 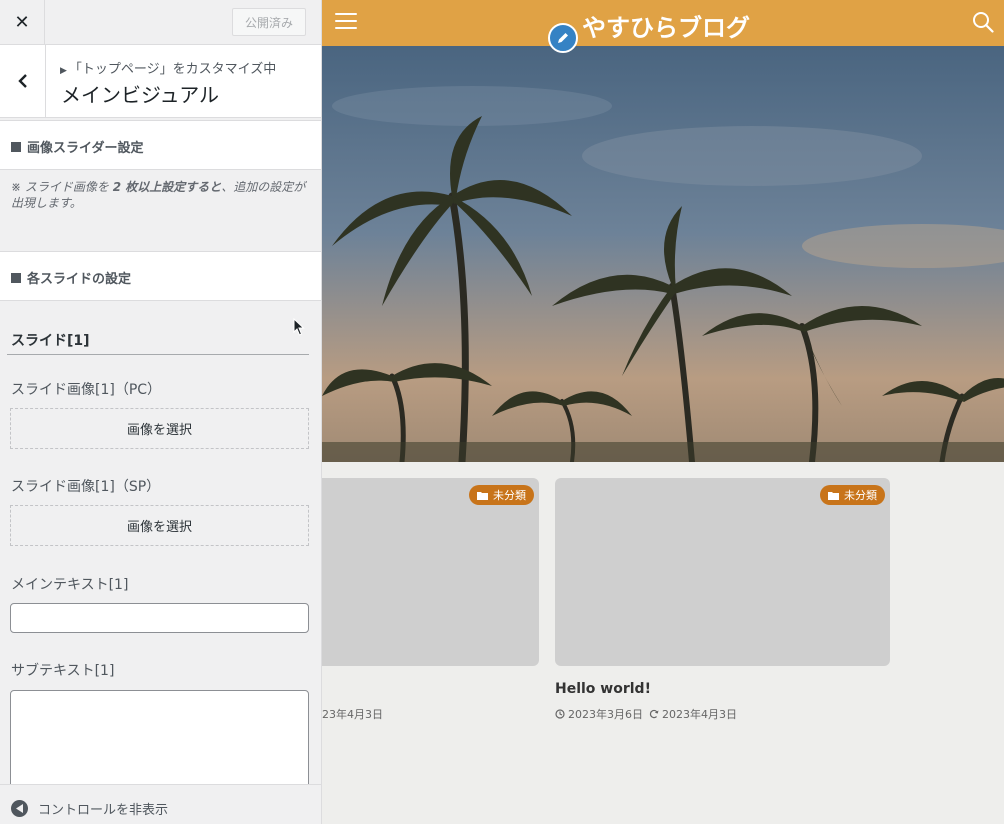 What do you see at coordinates (19, 808) in the screenshot?
I see `collapse-arrow-icon` at bounding box center [19, 808].